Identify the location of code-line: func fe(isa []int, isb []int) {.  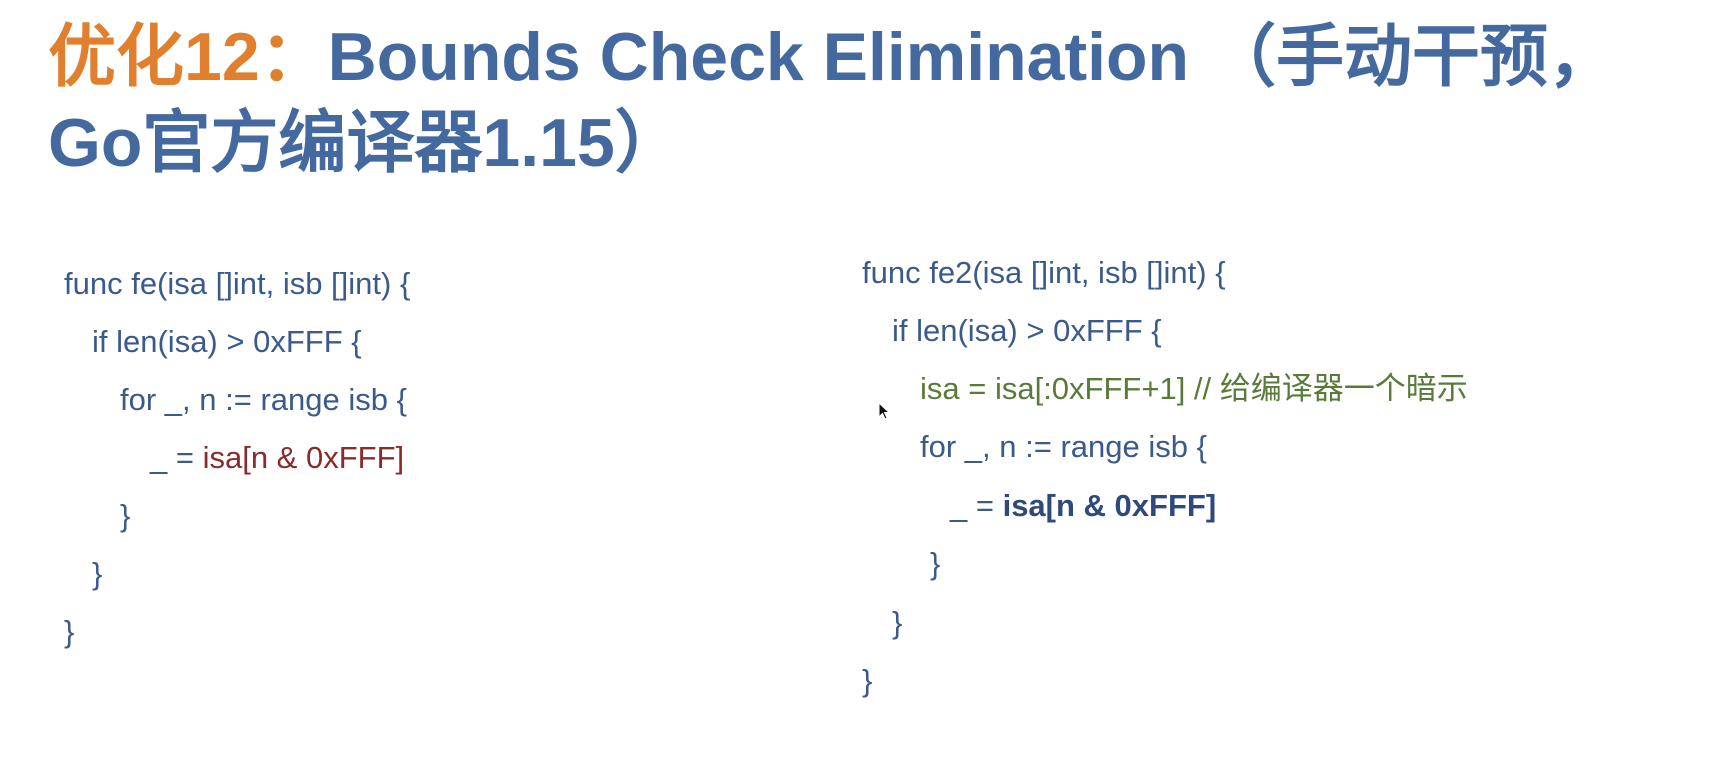
(237, 283).